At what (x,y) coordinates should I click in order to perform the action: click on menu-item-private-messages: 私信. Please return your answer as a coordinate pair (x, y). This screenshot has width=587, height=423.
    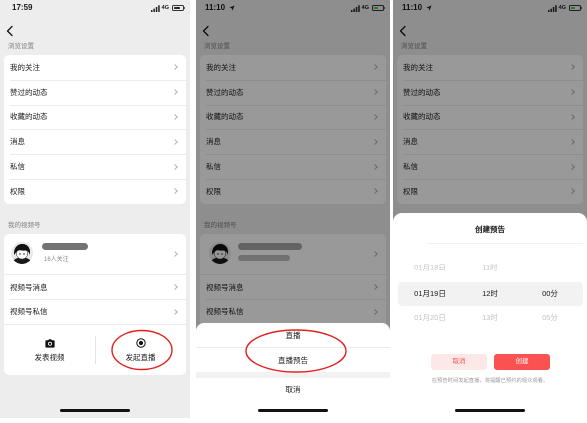
    Looking at the image, I should click on (95, 166).